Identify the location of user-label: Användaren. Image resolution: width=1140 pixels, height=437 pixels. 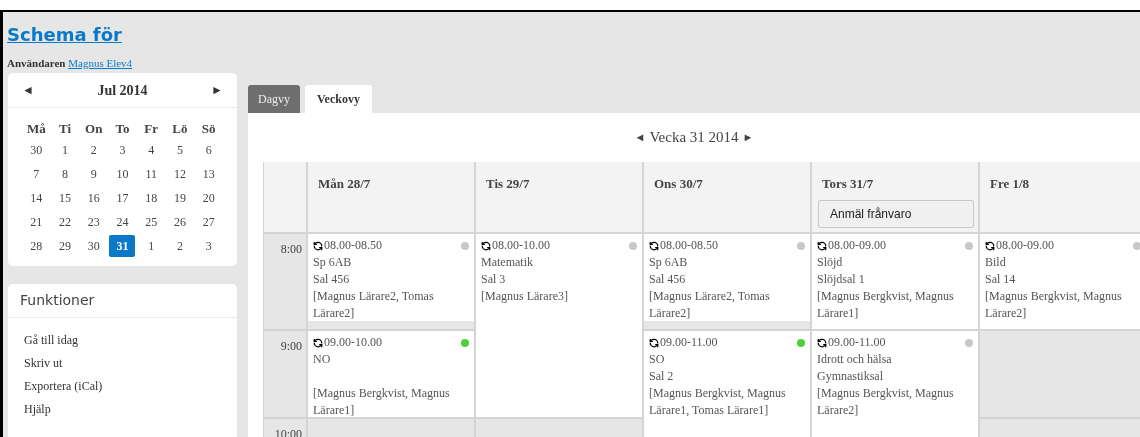
(36, 63).